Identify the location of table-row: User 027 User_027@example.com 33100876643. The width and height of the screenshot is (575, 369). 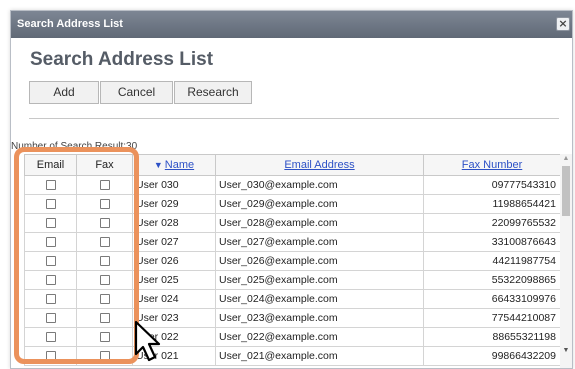
(292, 242).